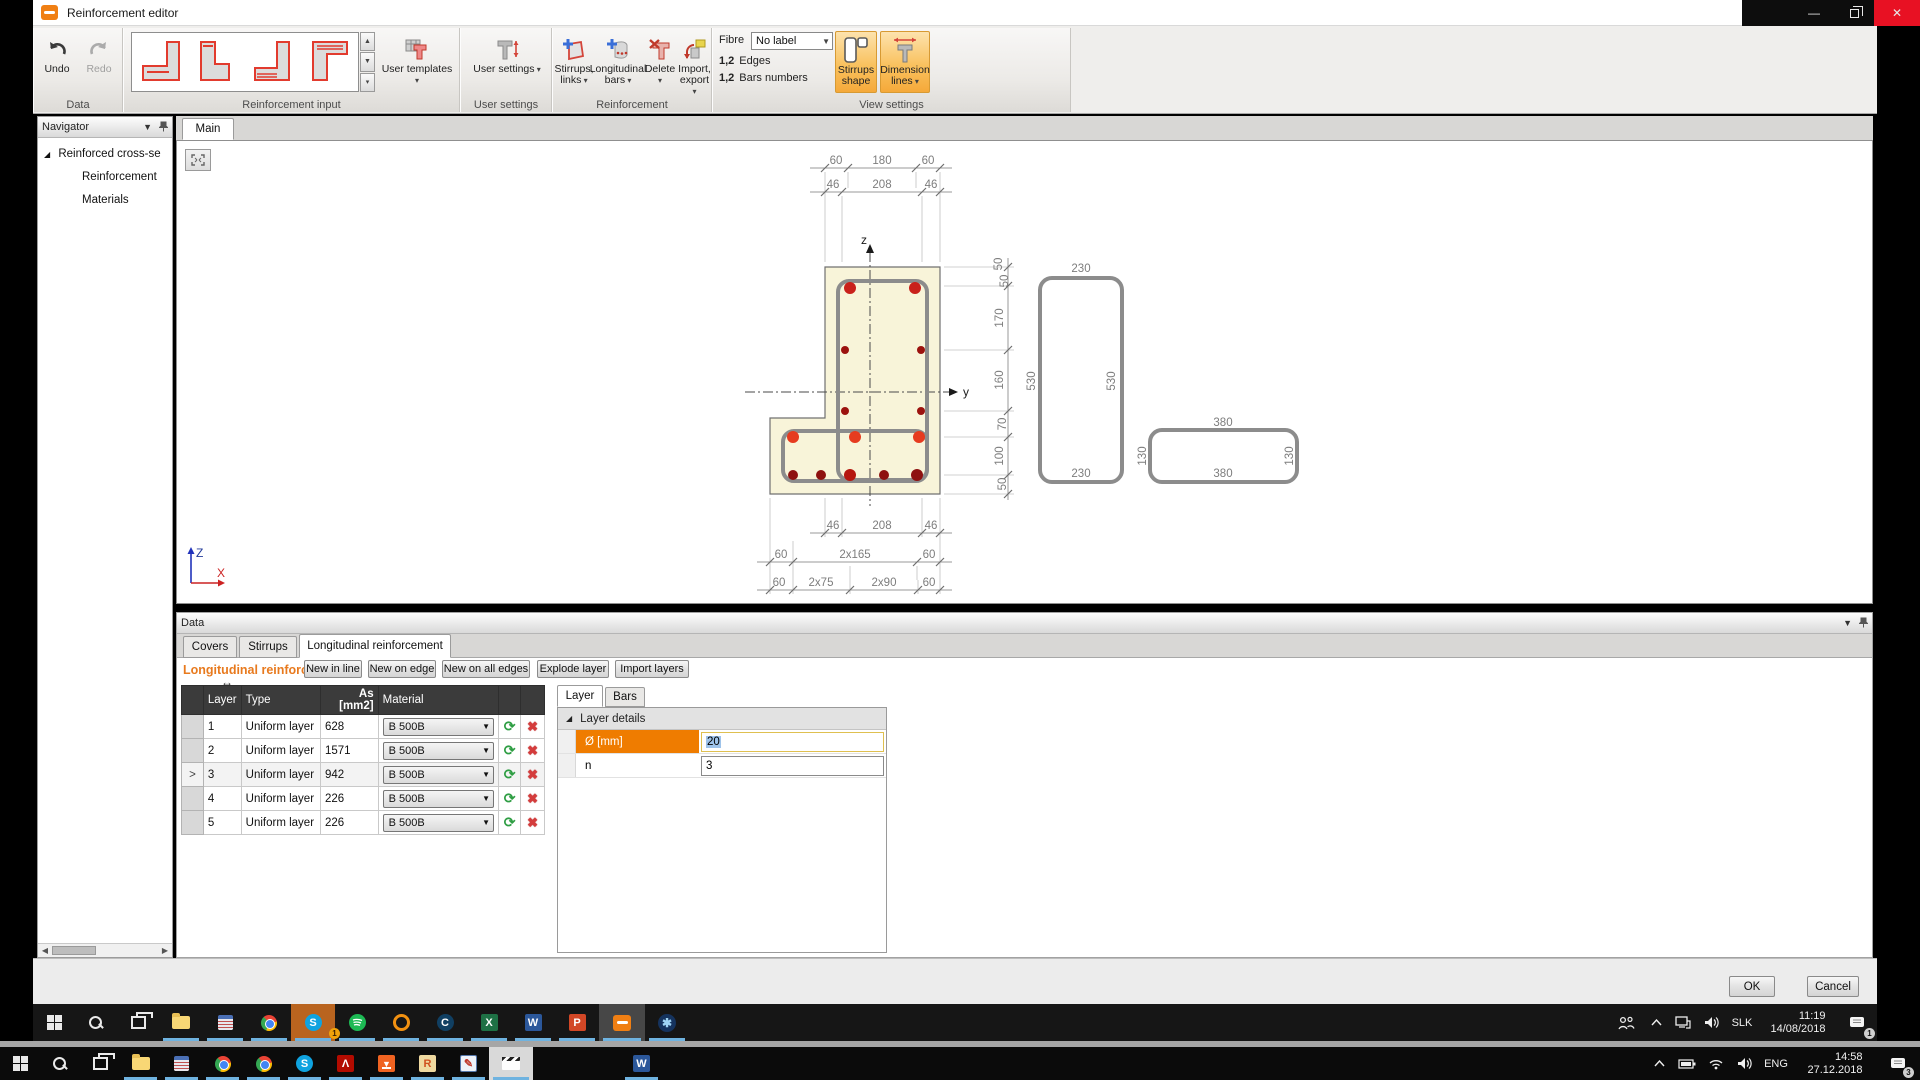 This screenshot has height=1080, width=1920. What do you see at coordinates (119, 177) in the screenshot?
I see `tree-item-reinforcement: Reinforcement` at bounding box center [119, 177].